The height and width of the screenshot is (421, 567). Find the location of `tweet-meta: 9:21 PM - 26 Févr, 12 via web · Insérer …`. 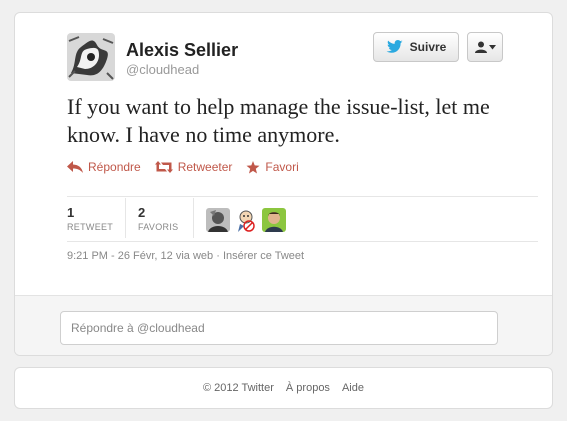

tweet-meta: 9:21 PM - 26 Févr, 12 via web · Insérer … is located at coordinates (185, 256).